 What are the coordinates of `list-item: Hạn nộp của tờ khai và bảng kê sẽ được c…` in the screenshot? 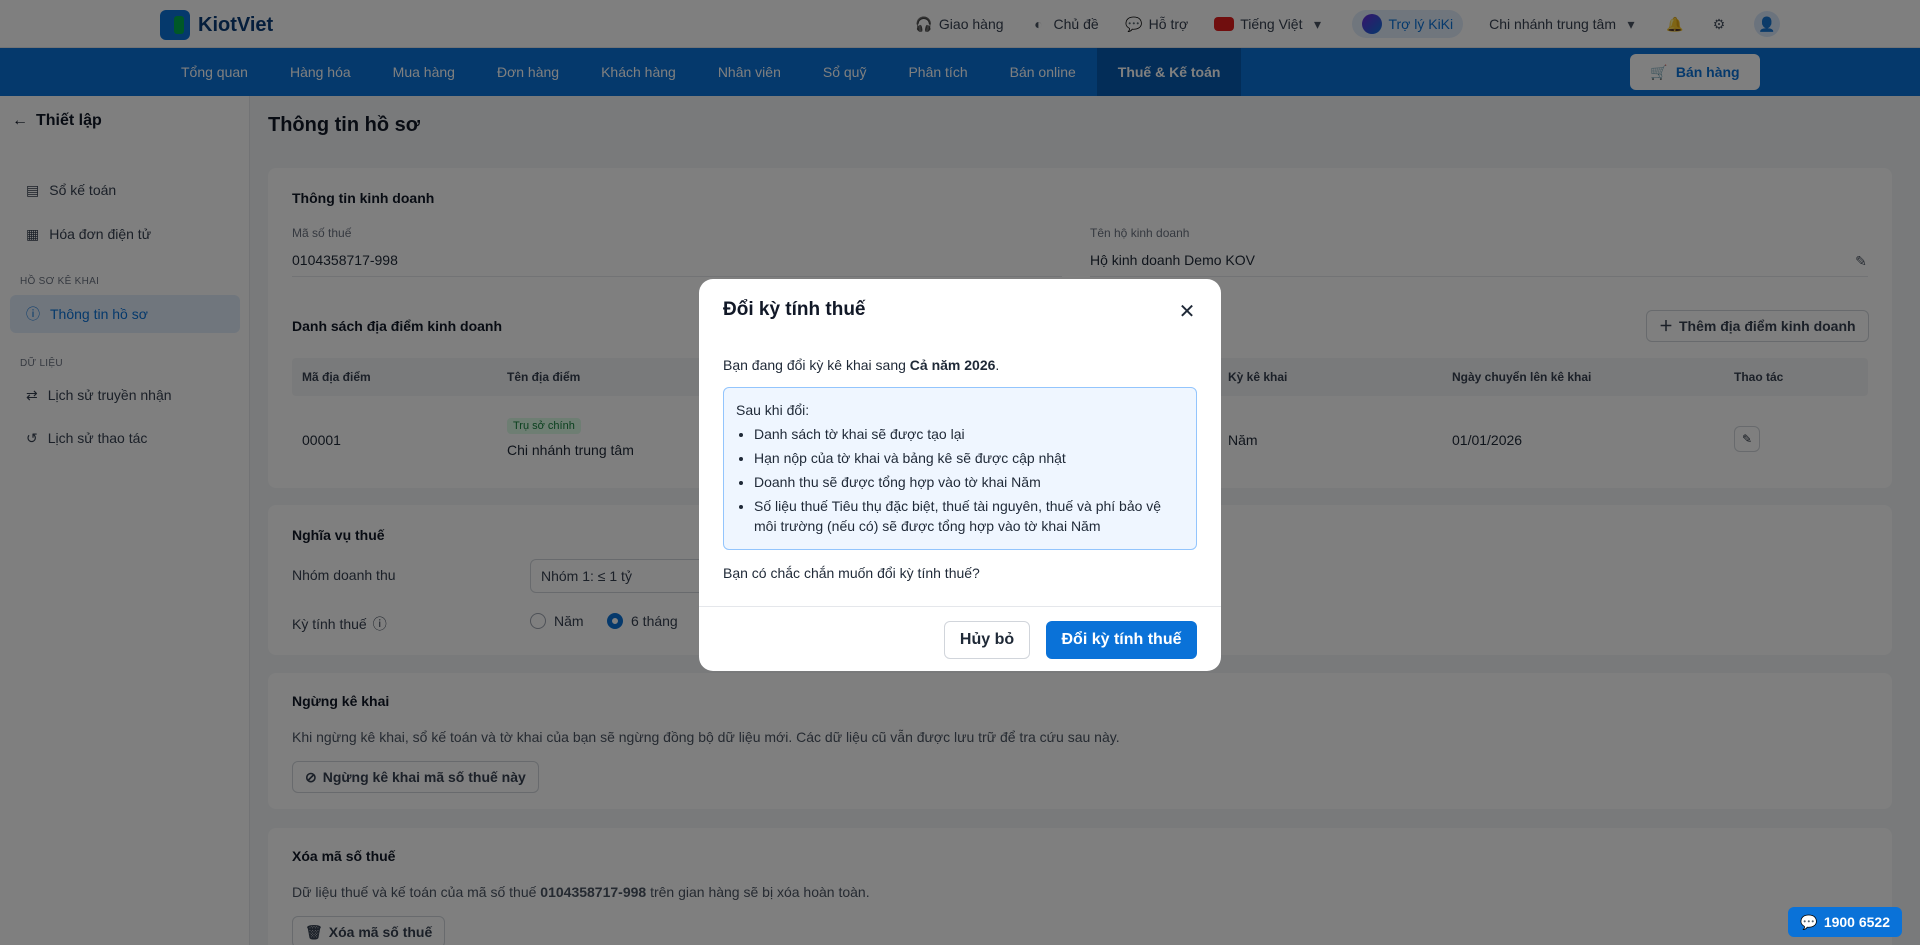 It's located at (969, 458).